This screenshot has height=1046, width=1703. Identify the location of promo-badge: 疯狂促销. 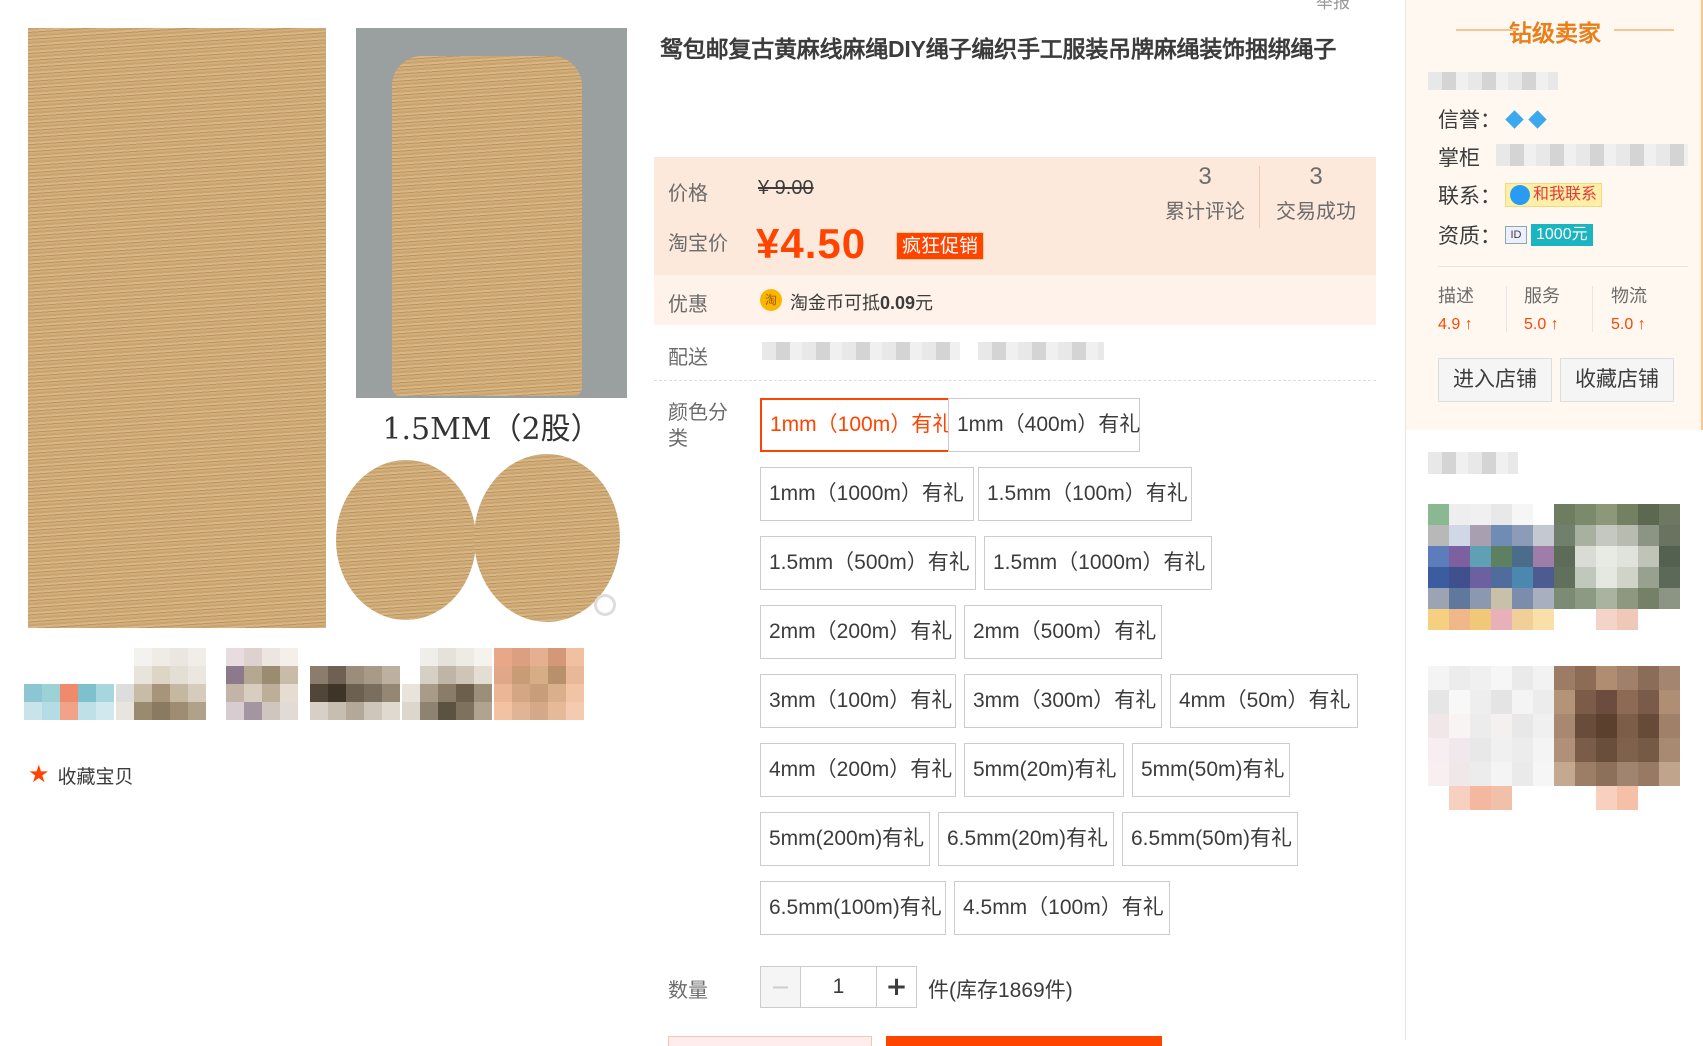
(940, 246).